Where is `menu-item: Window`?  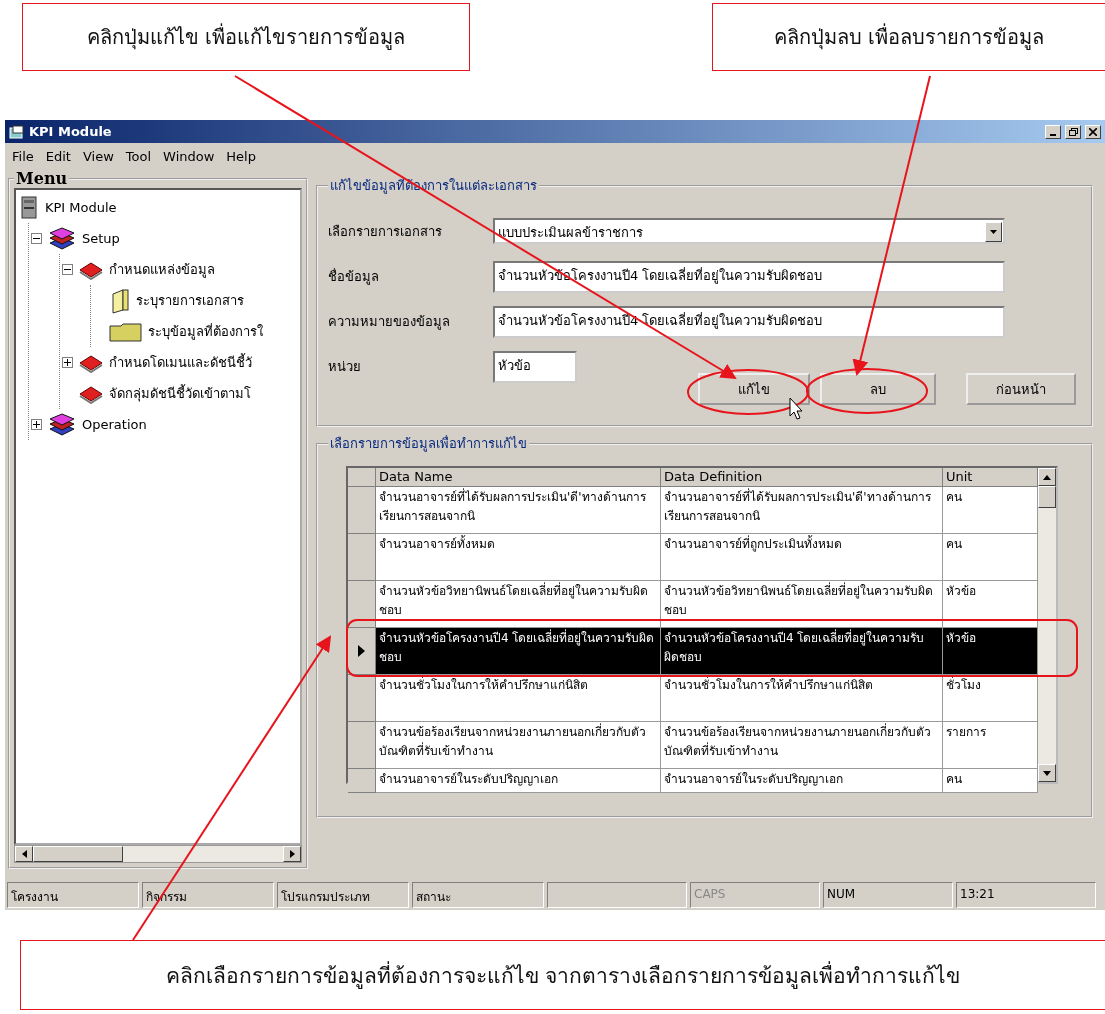
menu-item: Window is located at coordinates (189, 156).